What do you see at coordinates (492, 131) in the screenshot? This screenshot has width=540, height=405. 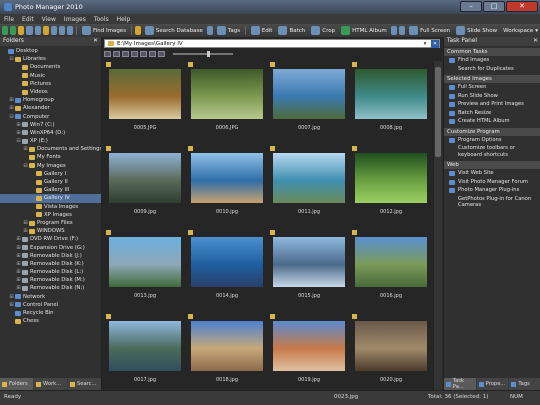 I see `task-section-header: Customize Program` at bounding box center [492, 131].